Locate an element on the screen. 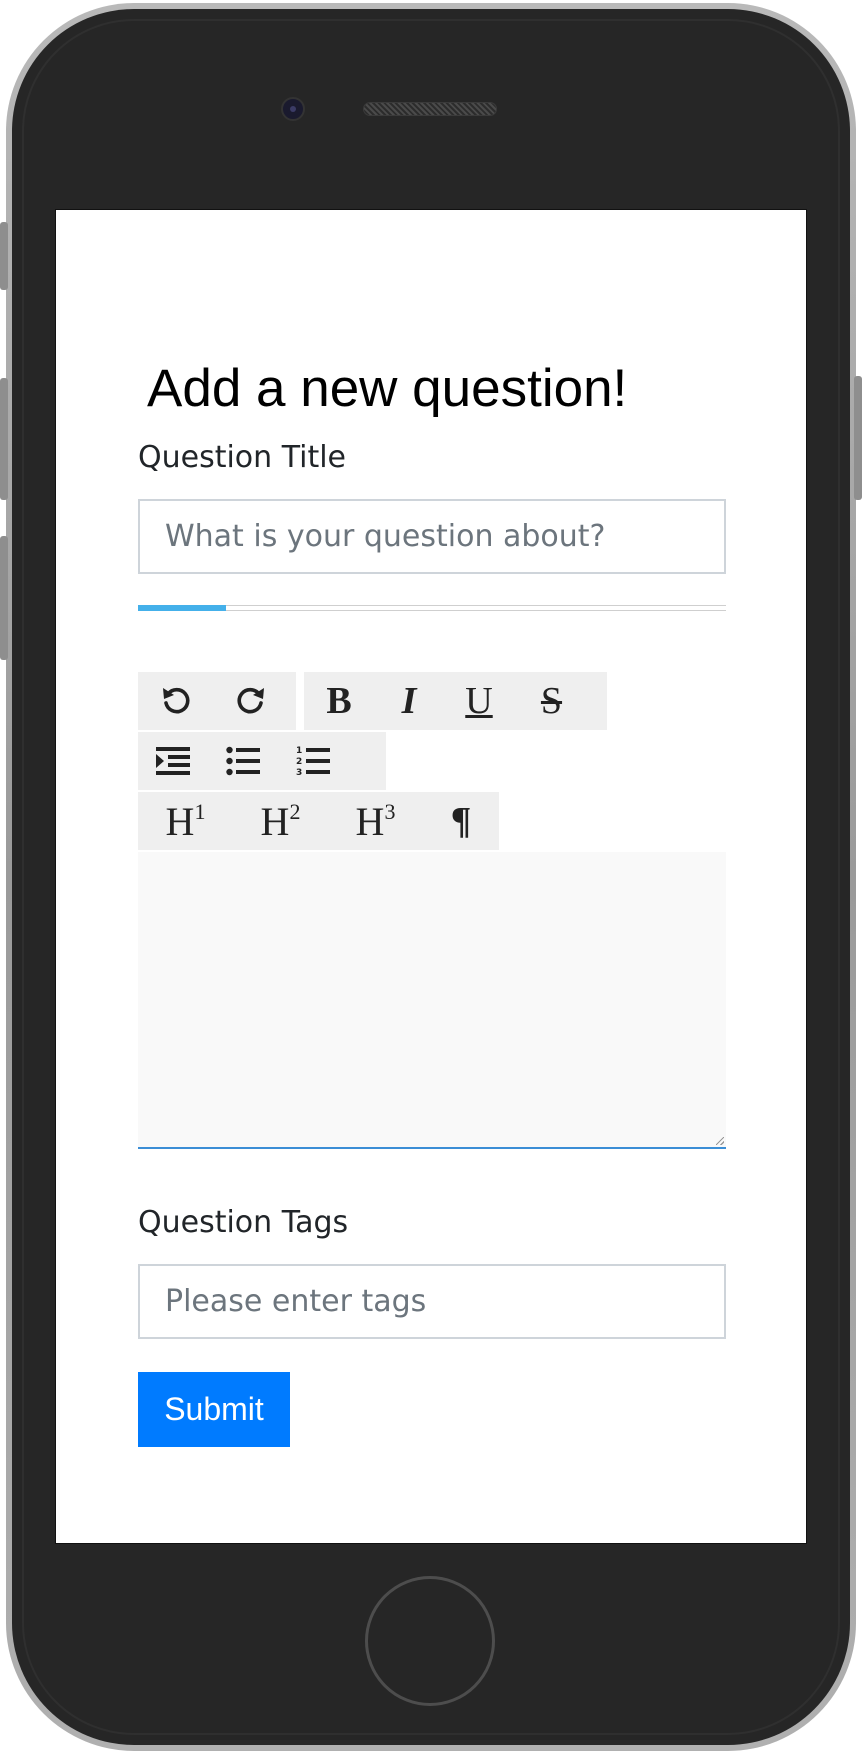  bullet-list-icon is located at coordinates (243, 761).